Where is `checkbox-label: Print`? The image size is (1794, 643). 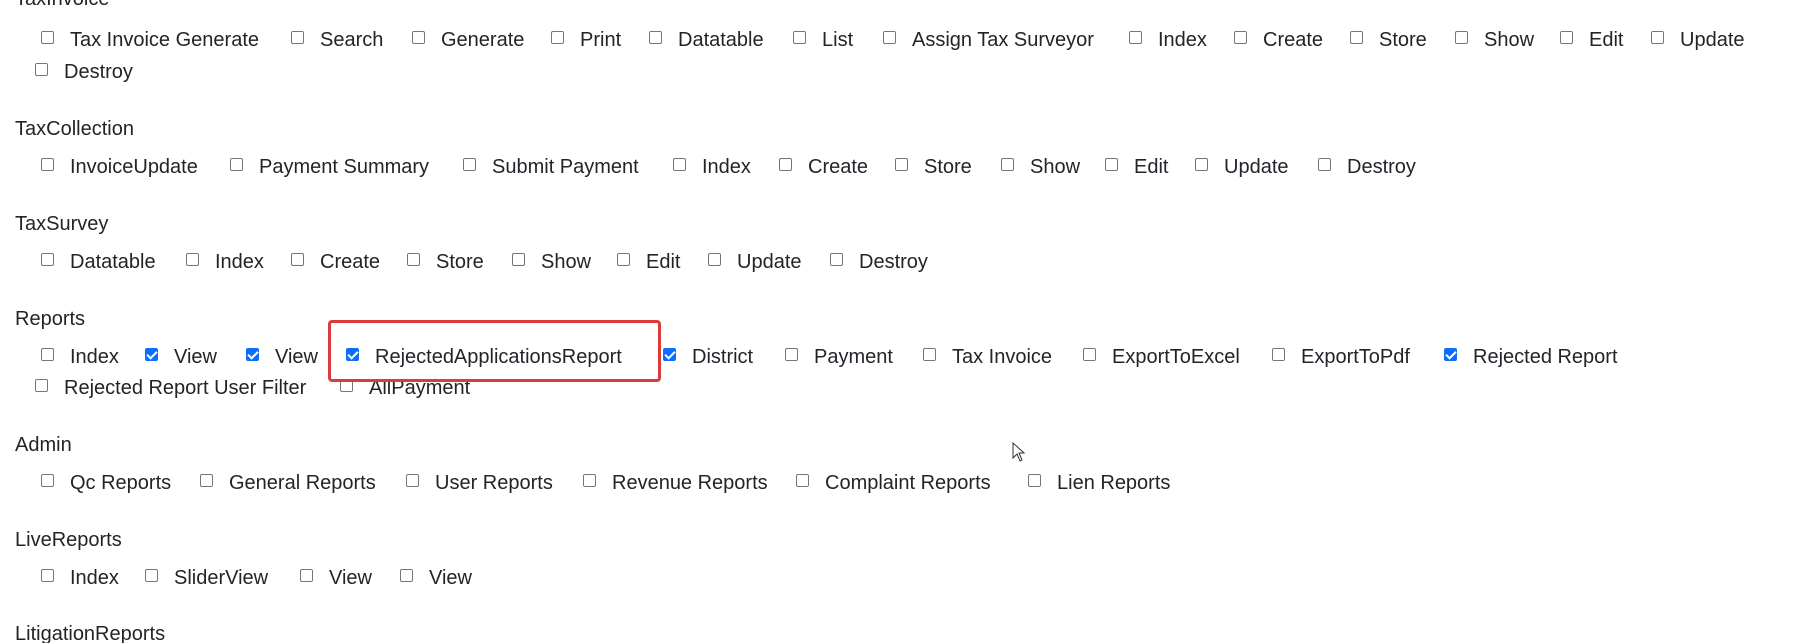
checkbox-label: Print is located at coordinates (601, 40).